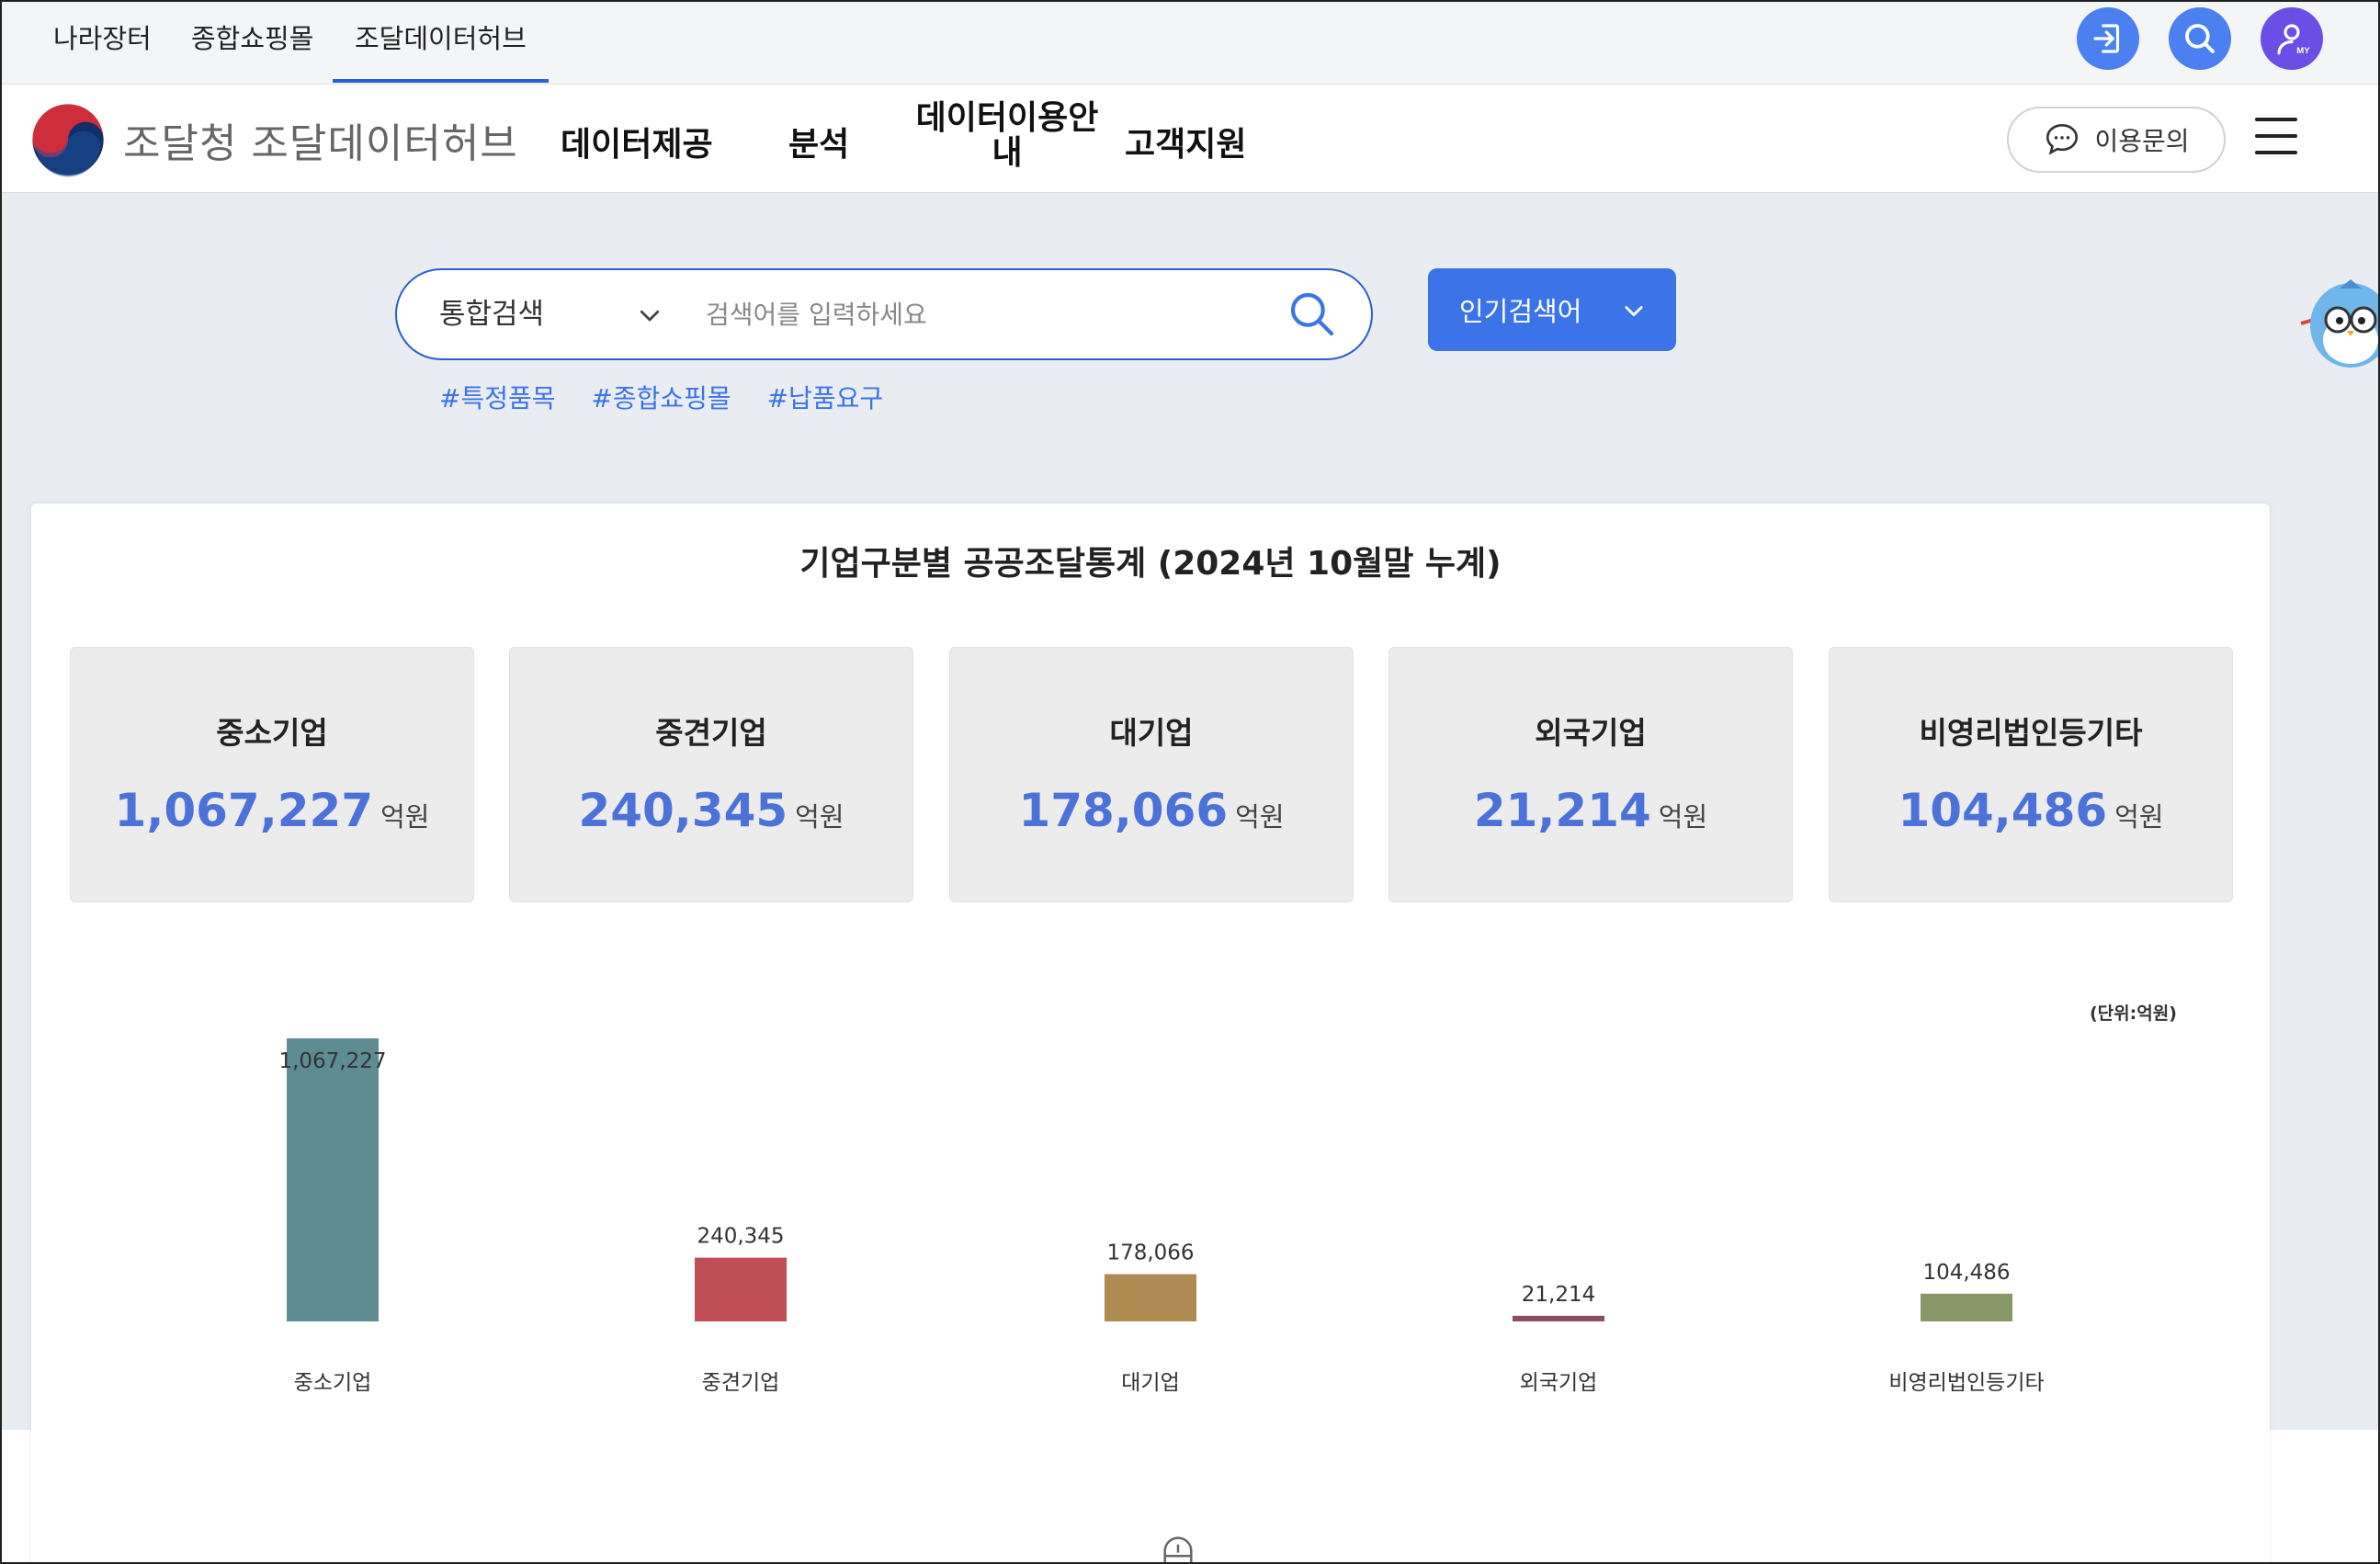 This screenshot has height=1564, width=2380. I want to click on chart-data-label: 240,345, so click(740, 1237).